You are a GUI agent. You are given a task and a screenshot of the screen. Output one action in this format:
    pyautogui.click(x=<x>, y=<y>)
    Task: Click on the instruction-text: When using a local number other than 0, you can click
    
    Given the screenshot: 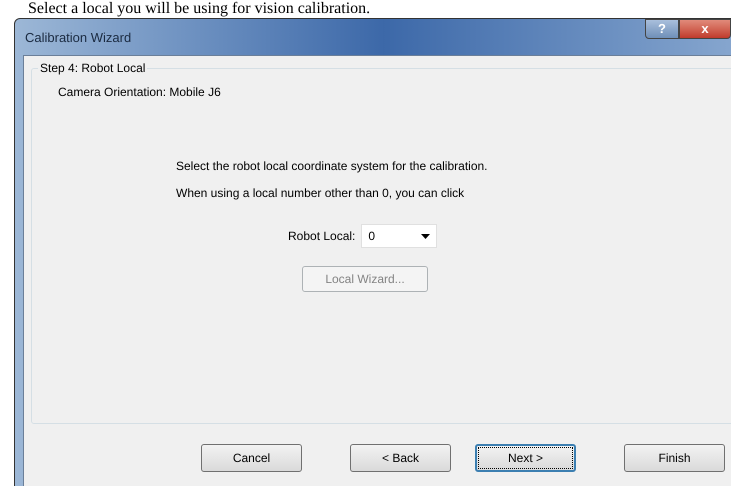 What is the action you would take?
    pyautogui.click(x=321, y=193)
    